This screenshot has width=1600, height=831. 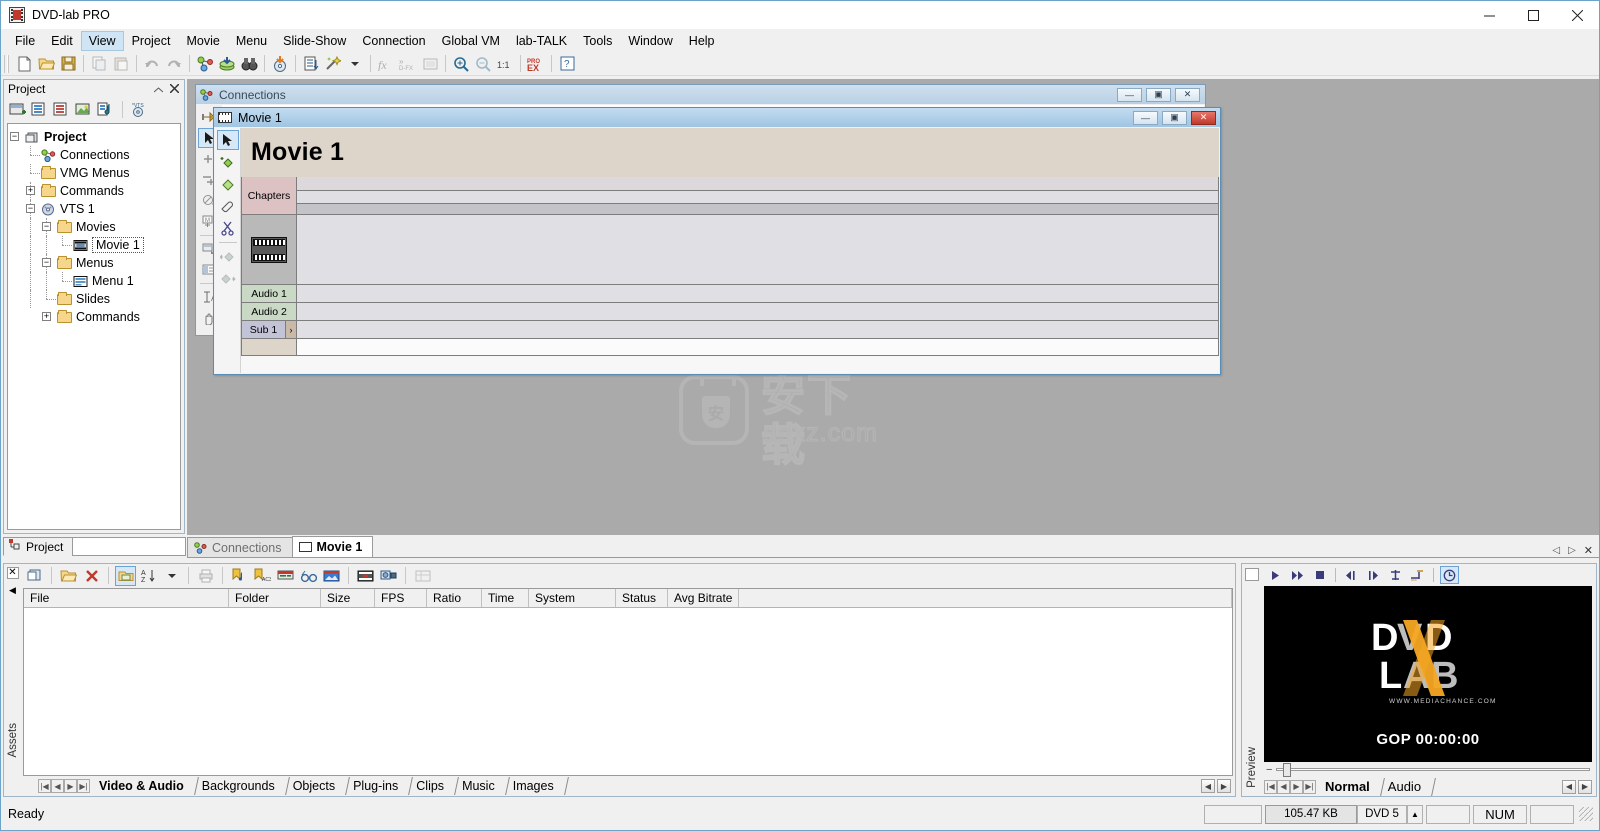 I want to click on maximize-button, so click(x=1533, y=15).